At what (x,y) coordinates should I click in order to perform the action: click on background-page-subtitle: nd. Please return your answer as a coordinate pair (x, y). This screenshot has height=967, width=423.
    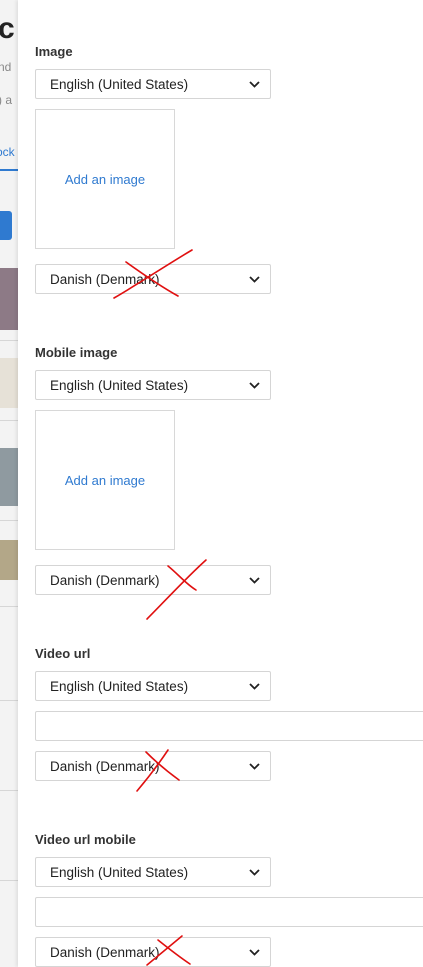
    Looking at the image, I should click on (6, 67).